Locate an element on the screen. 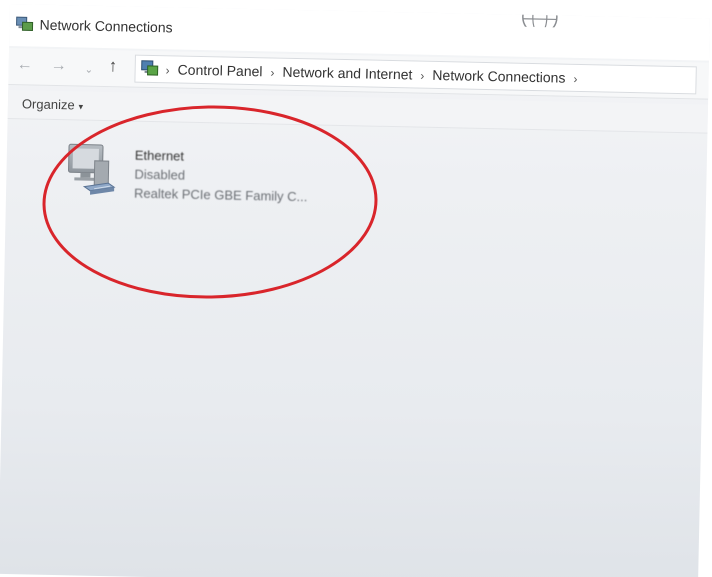 This screenshot has height=577, width=712. up-button: ↑ is located at coordinates (113, 65).